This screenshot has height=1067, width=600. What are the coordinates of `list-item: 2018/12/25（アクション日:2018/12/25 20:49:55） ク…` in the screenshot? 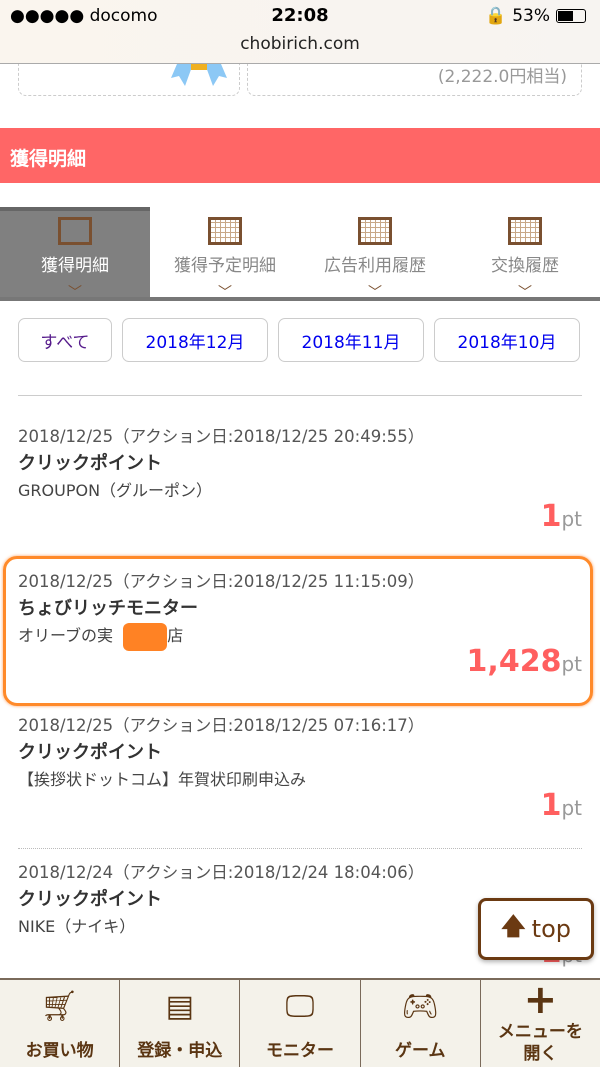 It's located at (300, 483).